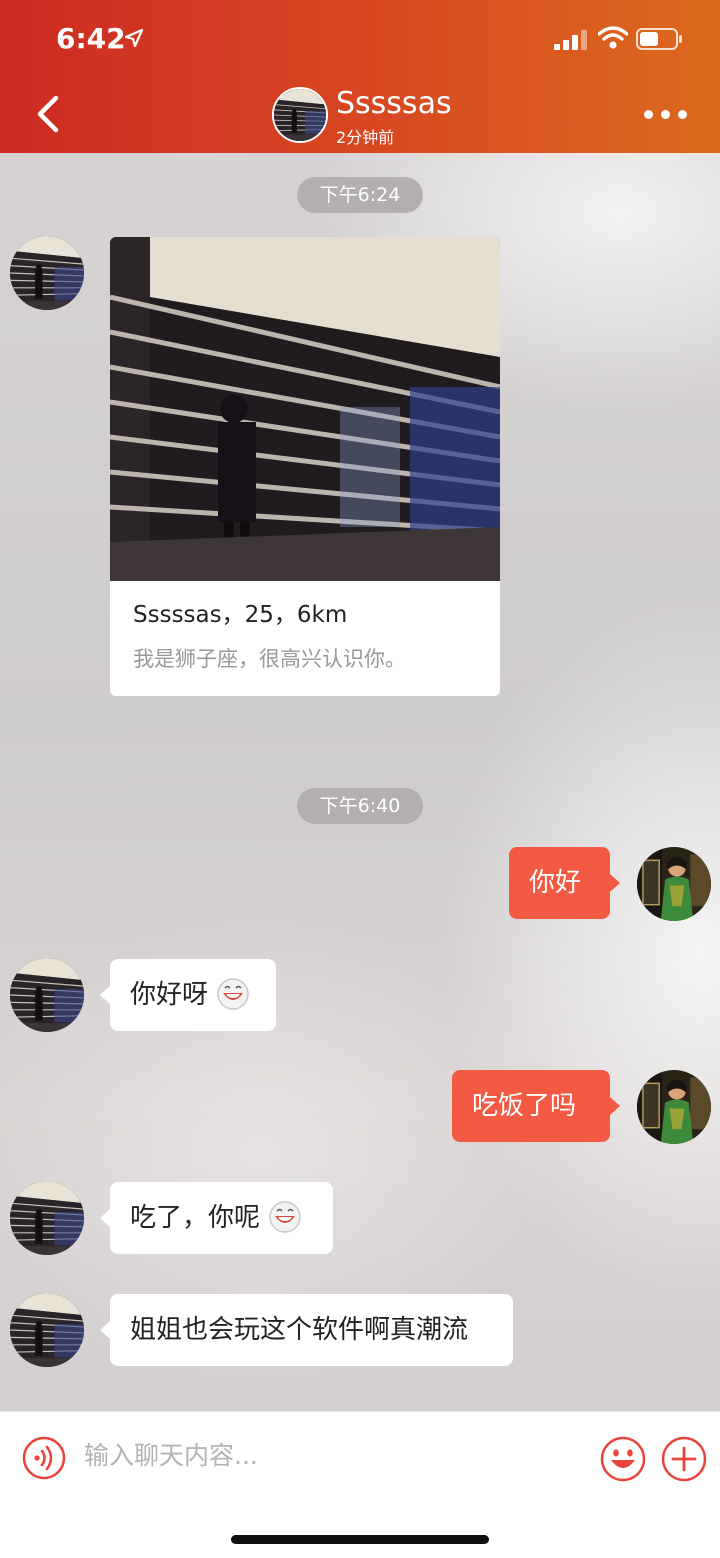 The image size is (720, 1558). Describe the element at coordinates (300, 115) in the screenshot. I see `header-avatar` at that location.